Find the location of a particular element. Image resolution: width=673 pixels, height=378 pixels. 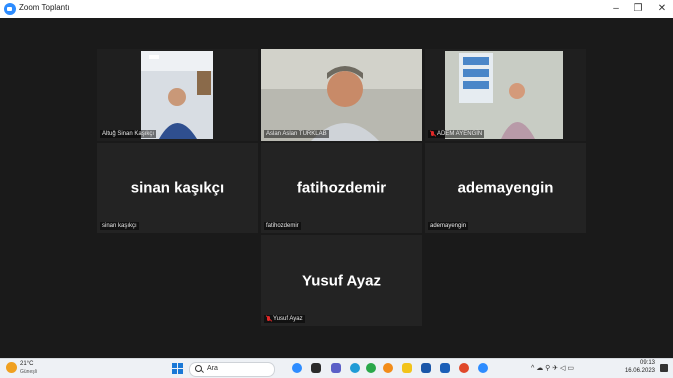

participant-tile-sinan: sinan kaşıkçı sinan kaşıkçı is located at coordinates (177, 188).